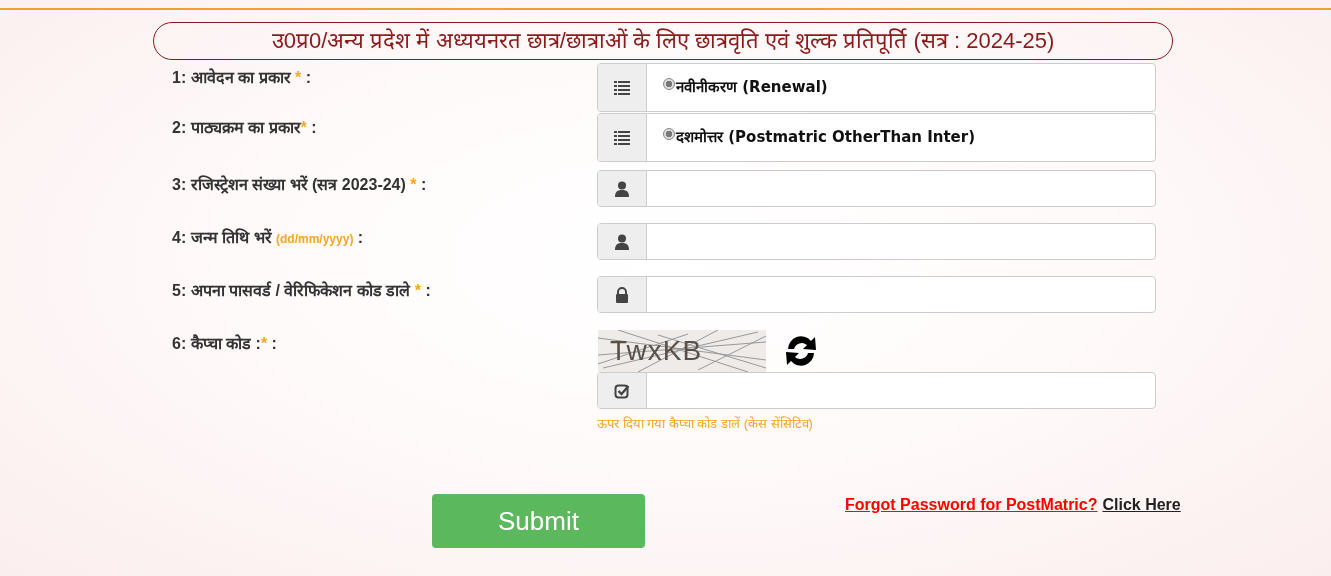 This screenshot has width=1331, height=576. Describe the element at coordinates (245, 128) in the screenshot. I see `field-label: 2: पाठ्यक्रम का प्रकार* :` at that location.